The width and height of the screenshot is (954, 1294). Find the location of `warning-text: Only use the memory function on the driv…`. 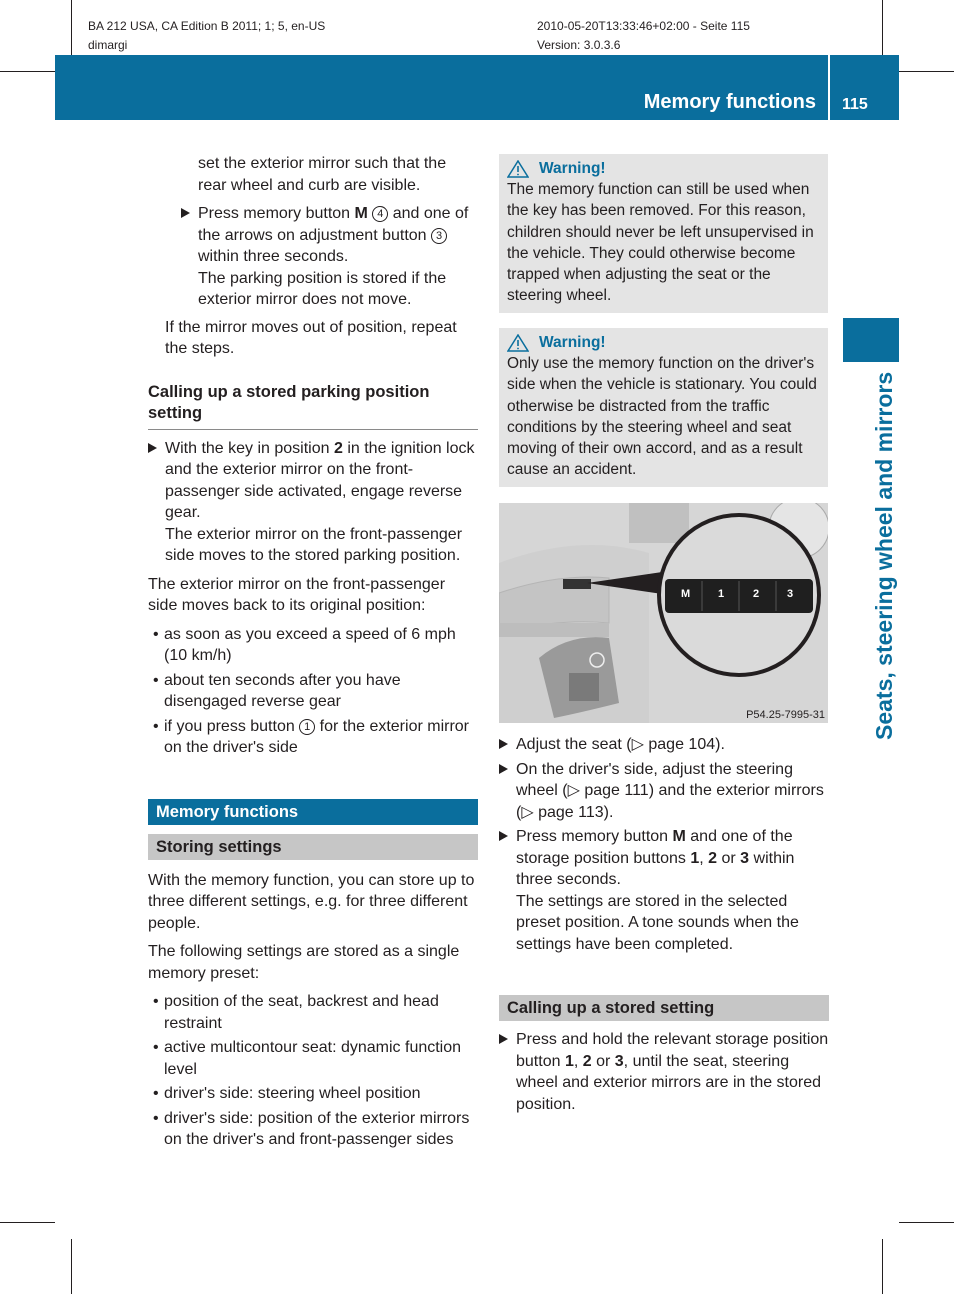

warning-text: Only use the memory function on the driv… is located at coordinates (662, 417).